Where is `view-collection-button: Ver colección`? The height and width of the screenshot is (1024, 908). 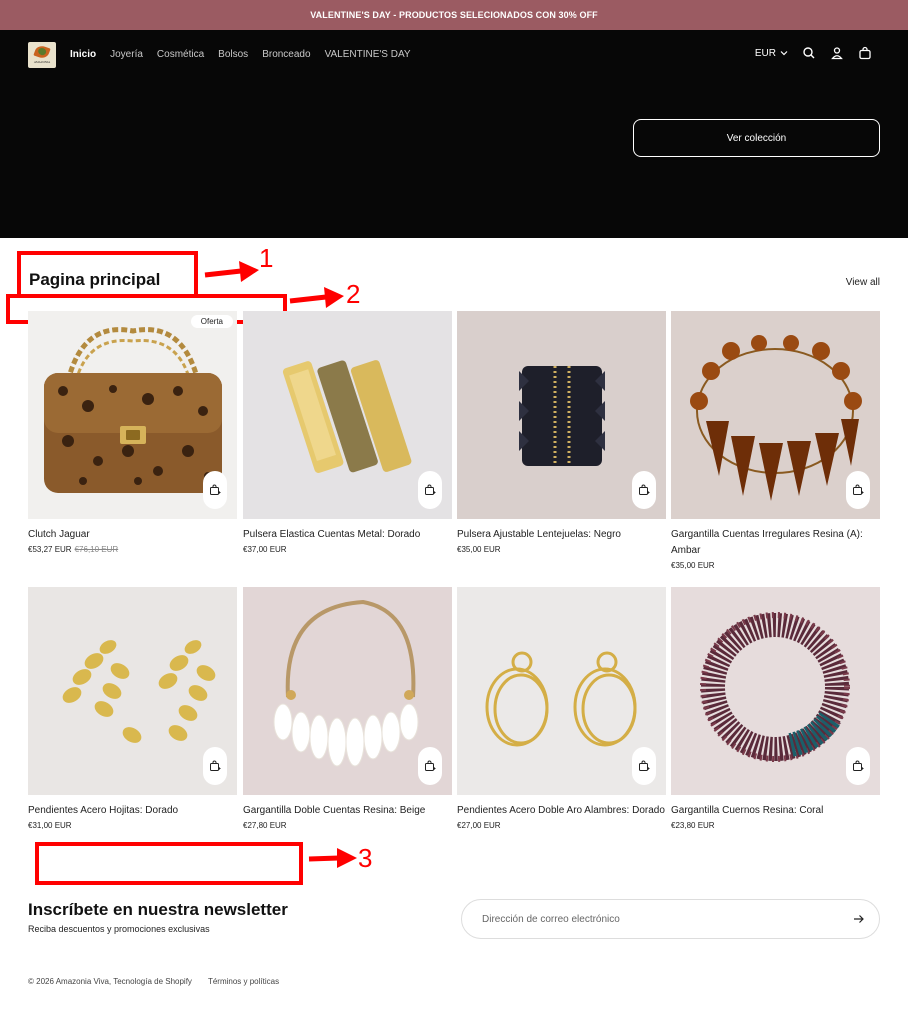 view-collection-button: Ver colección is located at coordinates (756, 138).